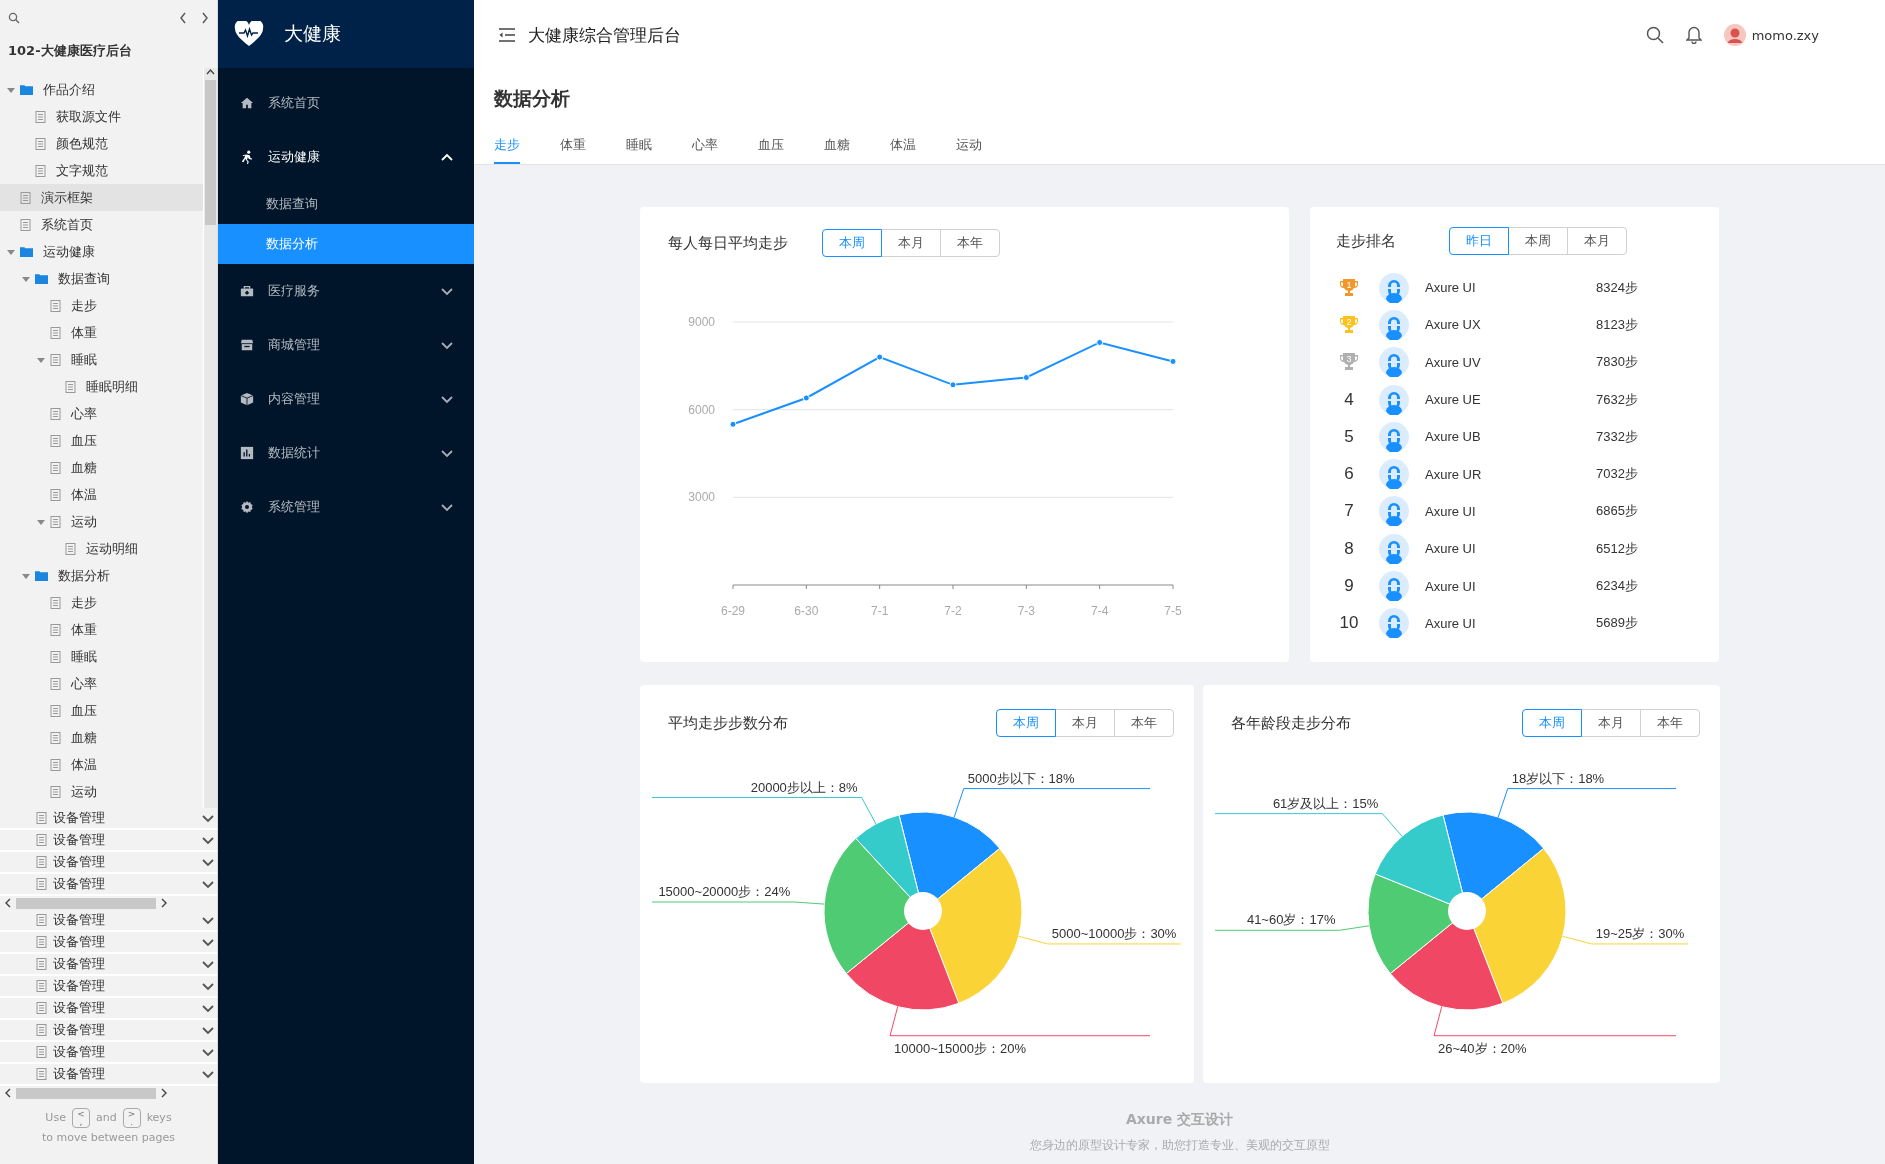 Image resolution: width=1885 pixels, height=1164 pixels. I want to click on axis-label: 7-1, so click(880, 611).